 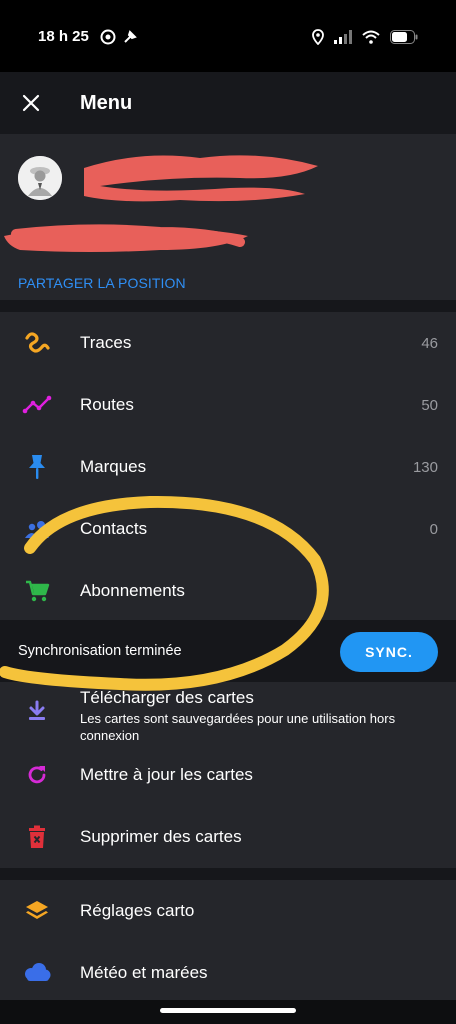 I want to click on download-icon, so click(x=37, y=711).